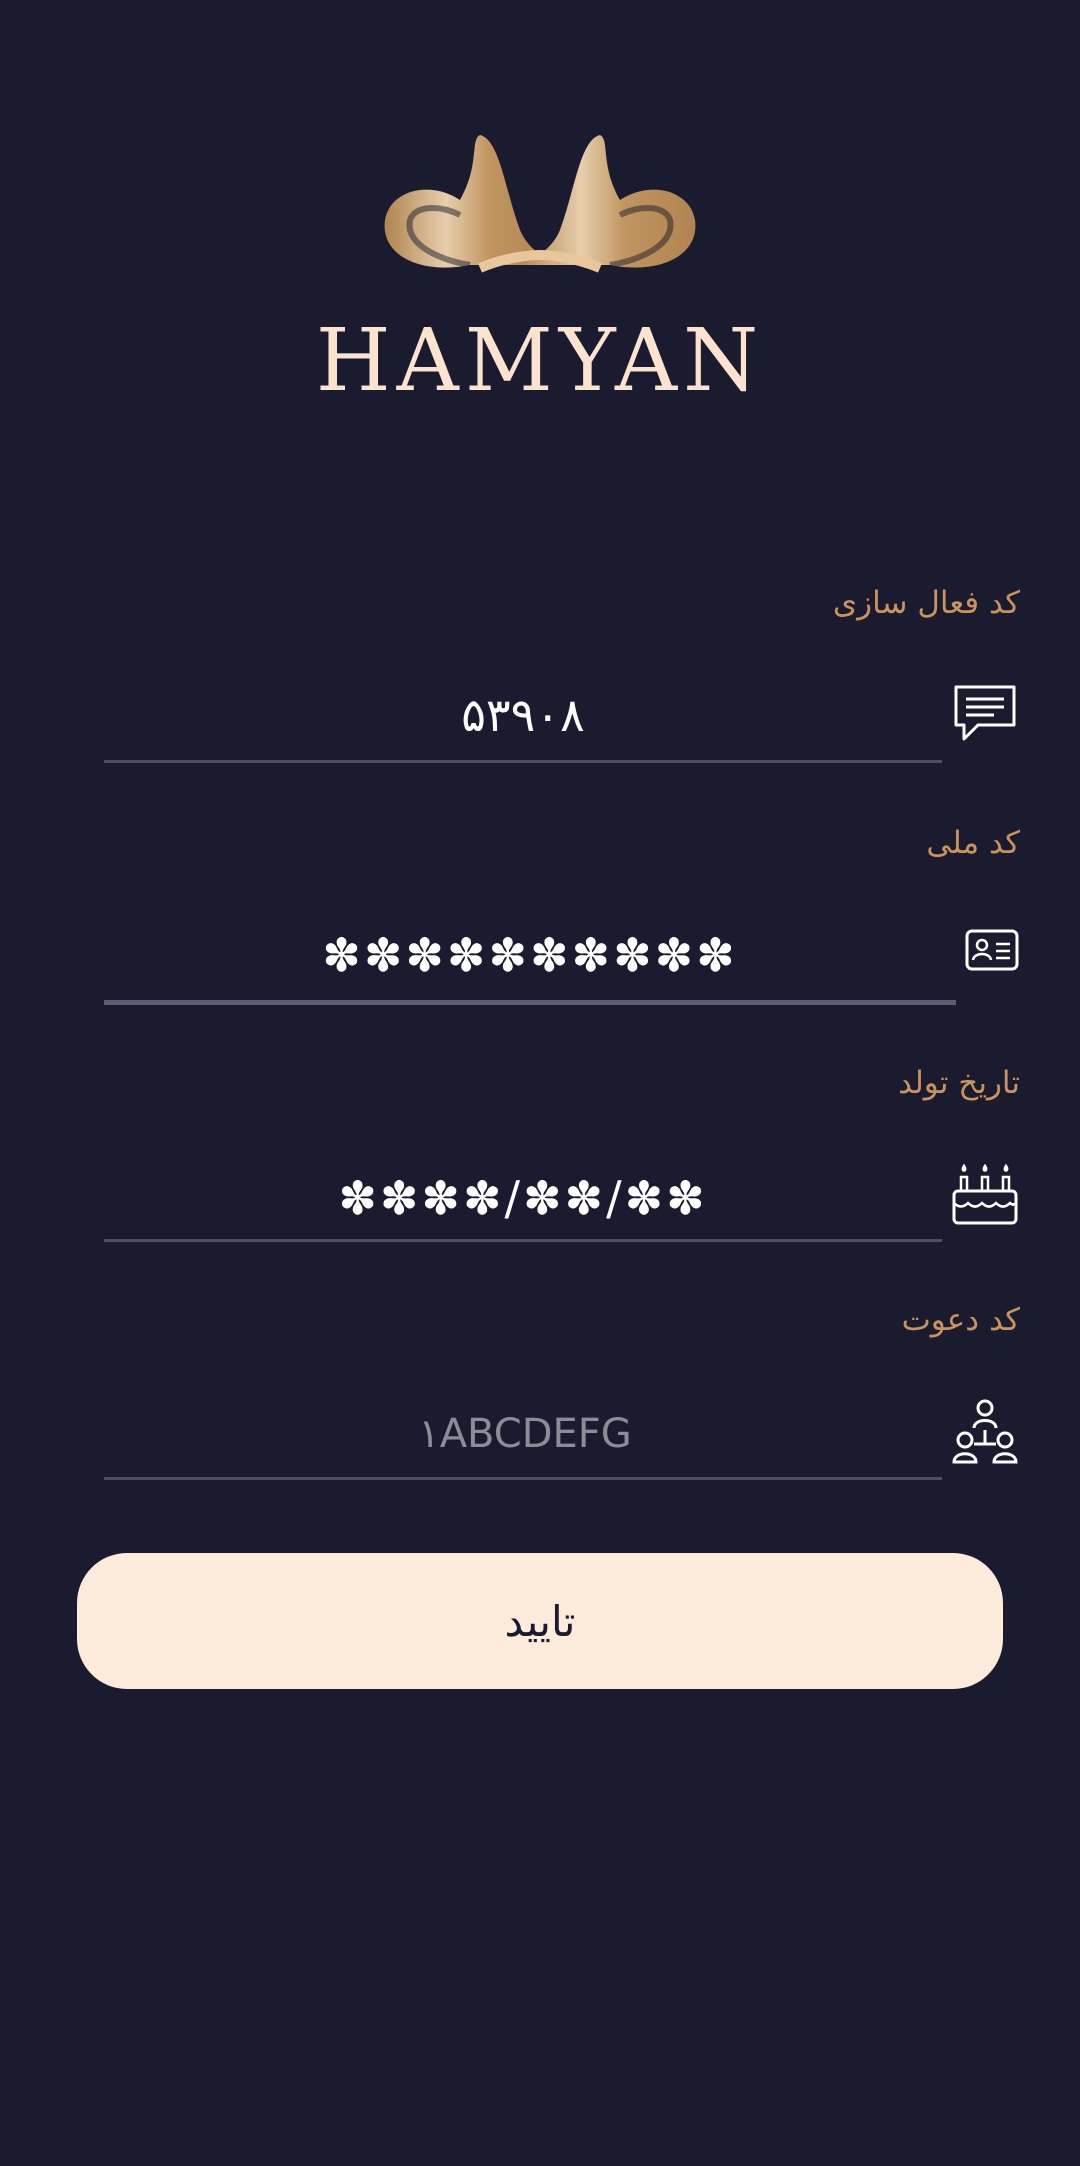  I want to click on invite-code-underline, so click(523, 1478).